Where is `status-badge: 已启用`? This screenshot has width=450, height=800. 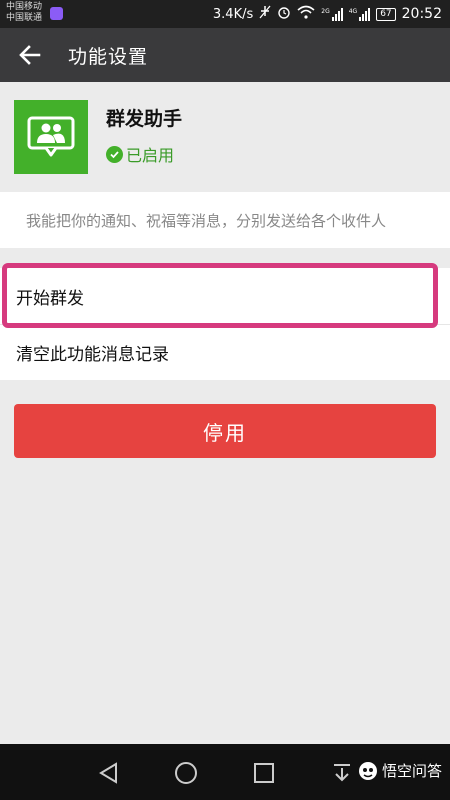 status-badge: 已启用 is located at coordinates (140, 154).